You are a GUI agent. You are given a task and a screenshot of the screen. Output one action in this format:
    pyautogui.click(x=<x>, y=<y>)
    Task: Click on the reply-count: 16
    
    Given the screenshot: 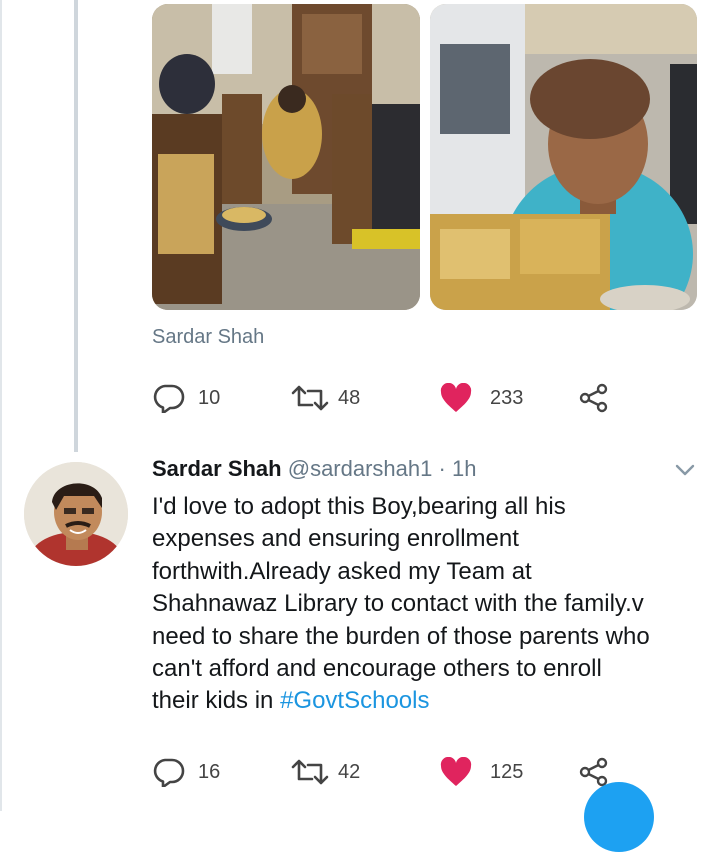 What is the action you would take?
    pyautogui.click(x=209, y=771)
    